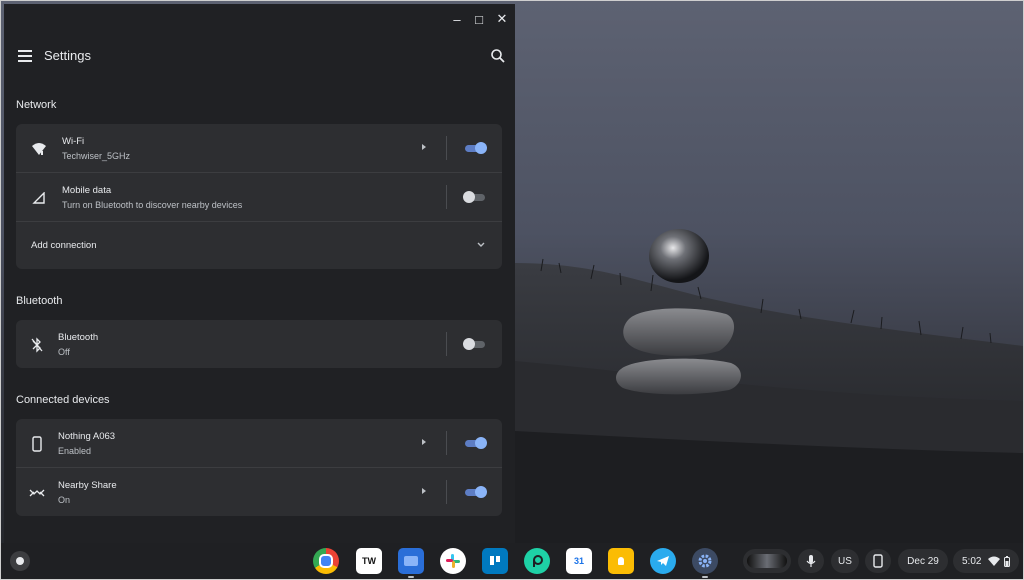 This screenshot has width=1024, height=580. Describe the element at coordinates (811, 561) in the screenshot. I see `microphone-icon` at that location.